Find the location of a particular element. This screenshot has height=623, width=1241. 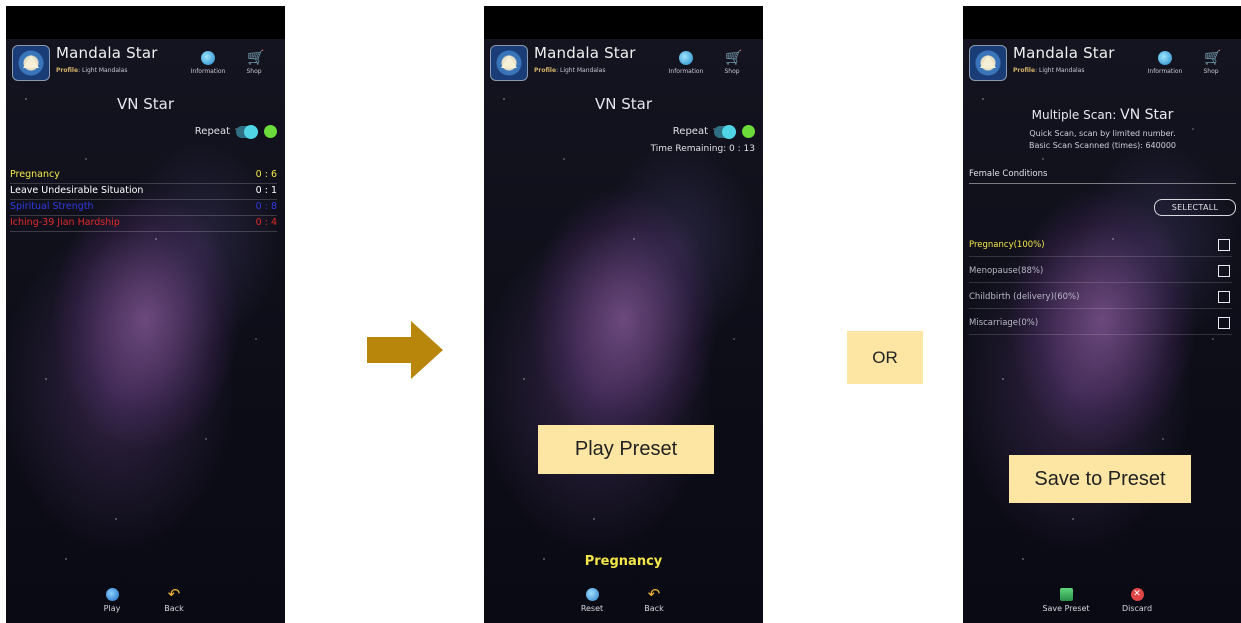

list-item: Menopause(88%) is located at coordinates (1100, 271).